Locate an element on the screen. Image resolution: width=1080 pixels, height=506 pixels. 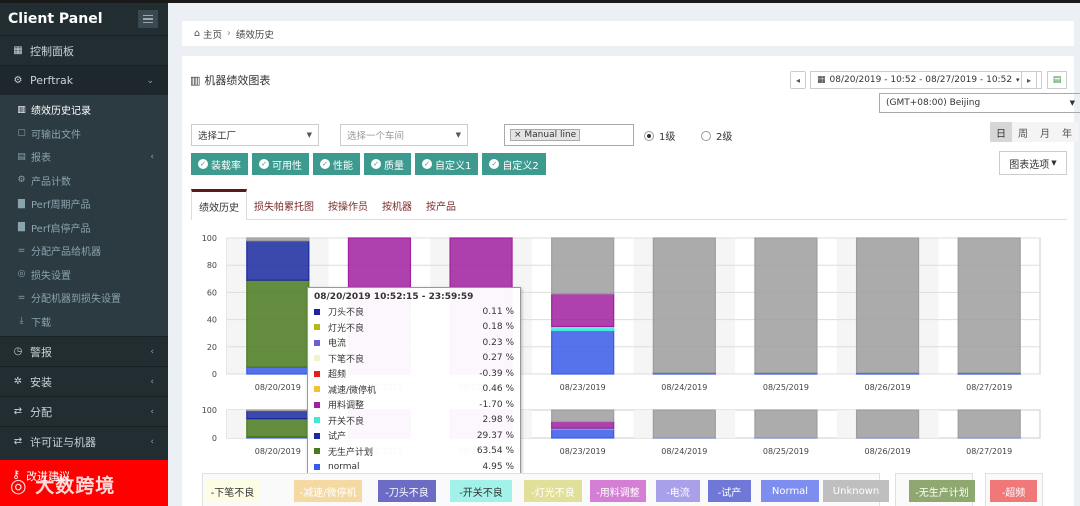
tab-1: 损失帕累托图 is located at coordinates (284, 205).